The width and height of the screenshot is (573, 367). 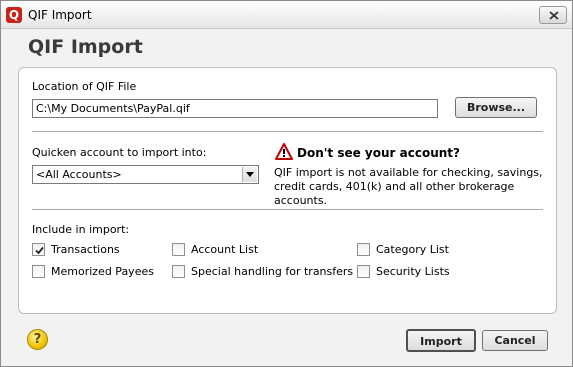 I want to click on close-icon, so click(x=554, y=15).